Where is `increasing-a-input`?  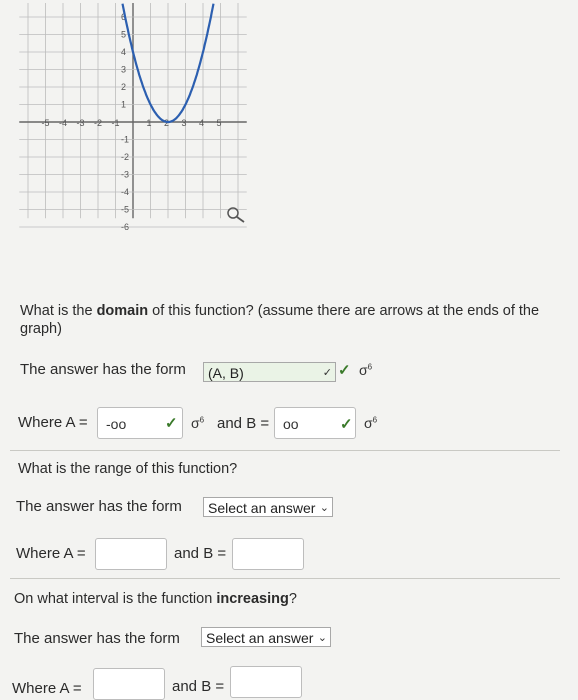
increasing-a-input is located at coordinates (129, 684).